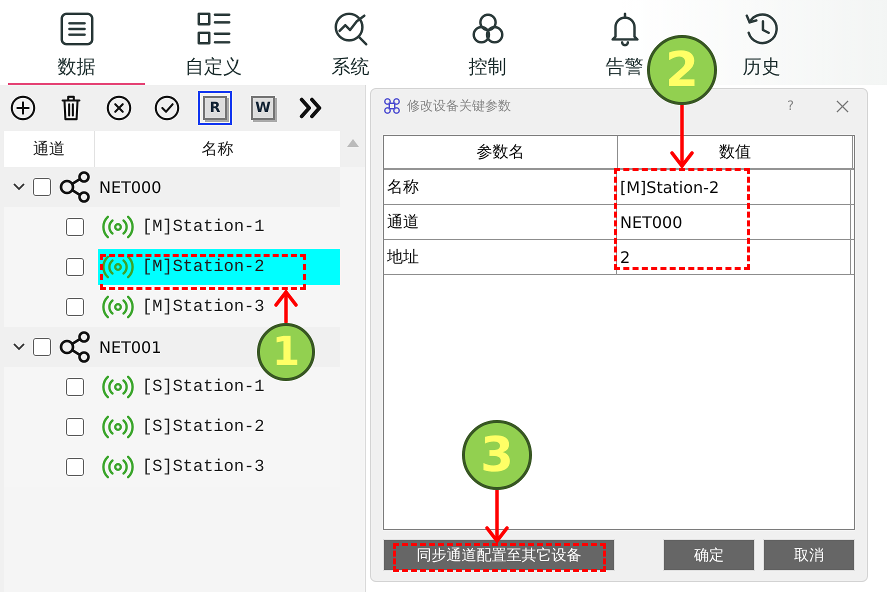 The height and width of the screenshot is (592, 887). Describe the element at coordinates (219, 267) in the screenshot. I see `device-item: [M]Station-2` at that location.